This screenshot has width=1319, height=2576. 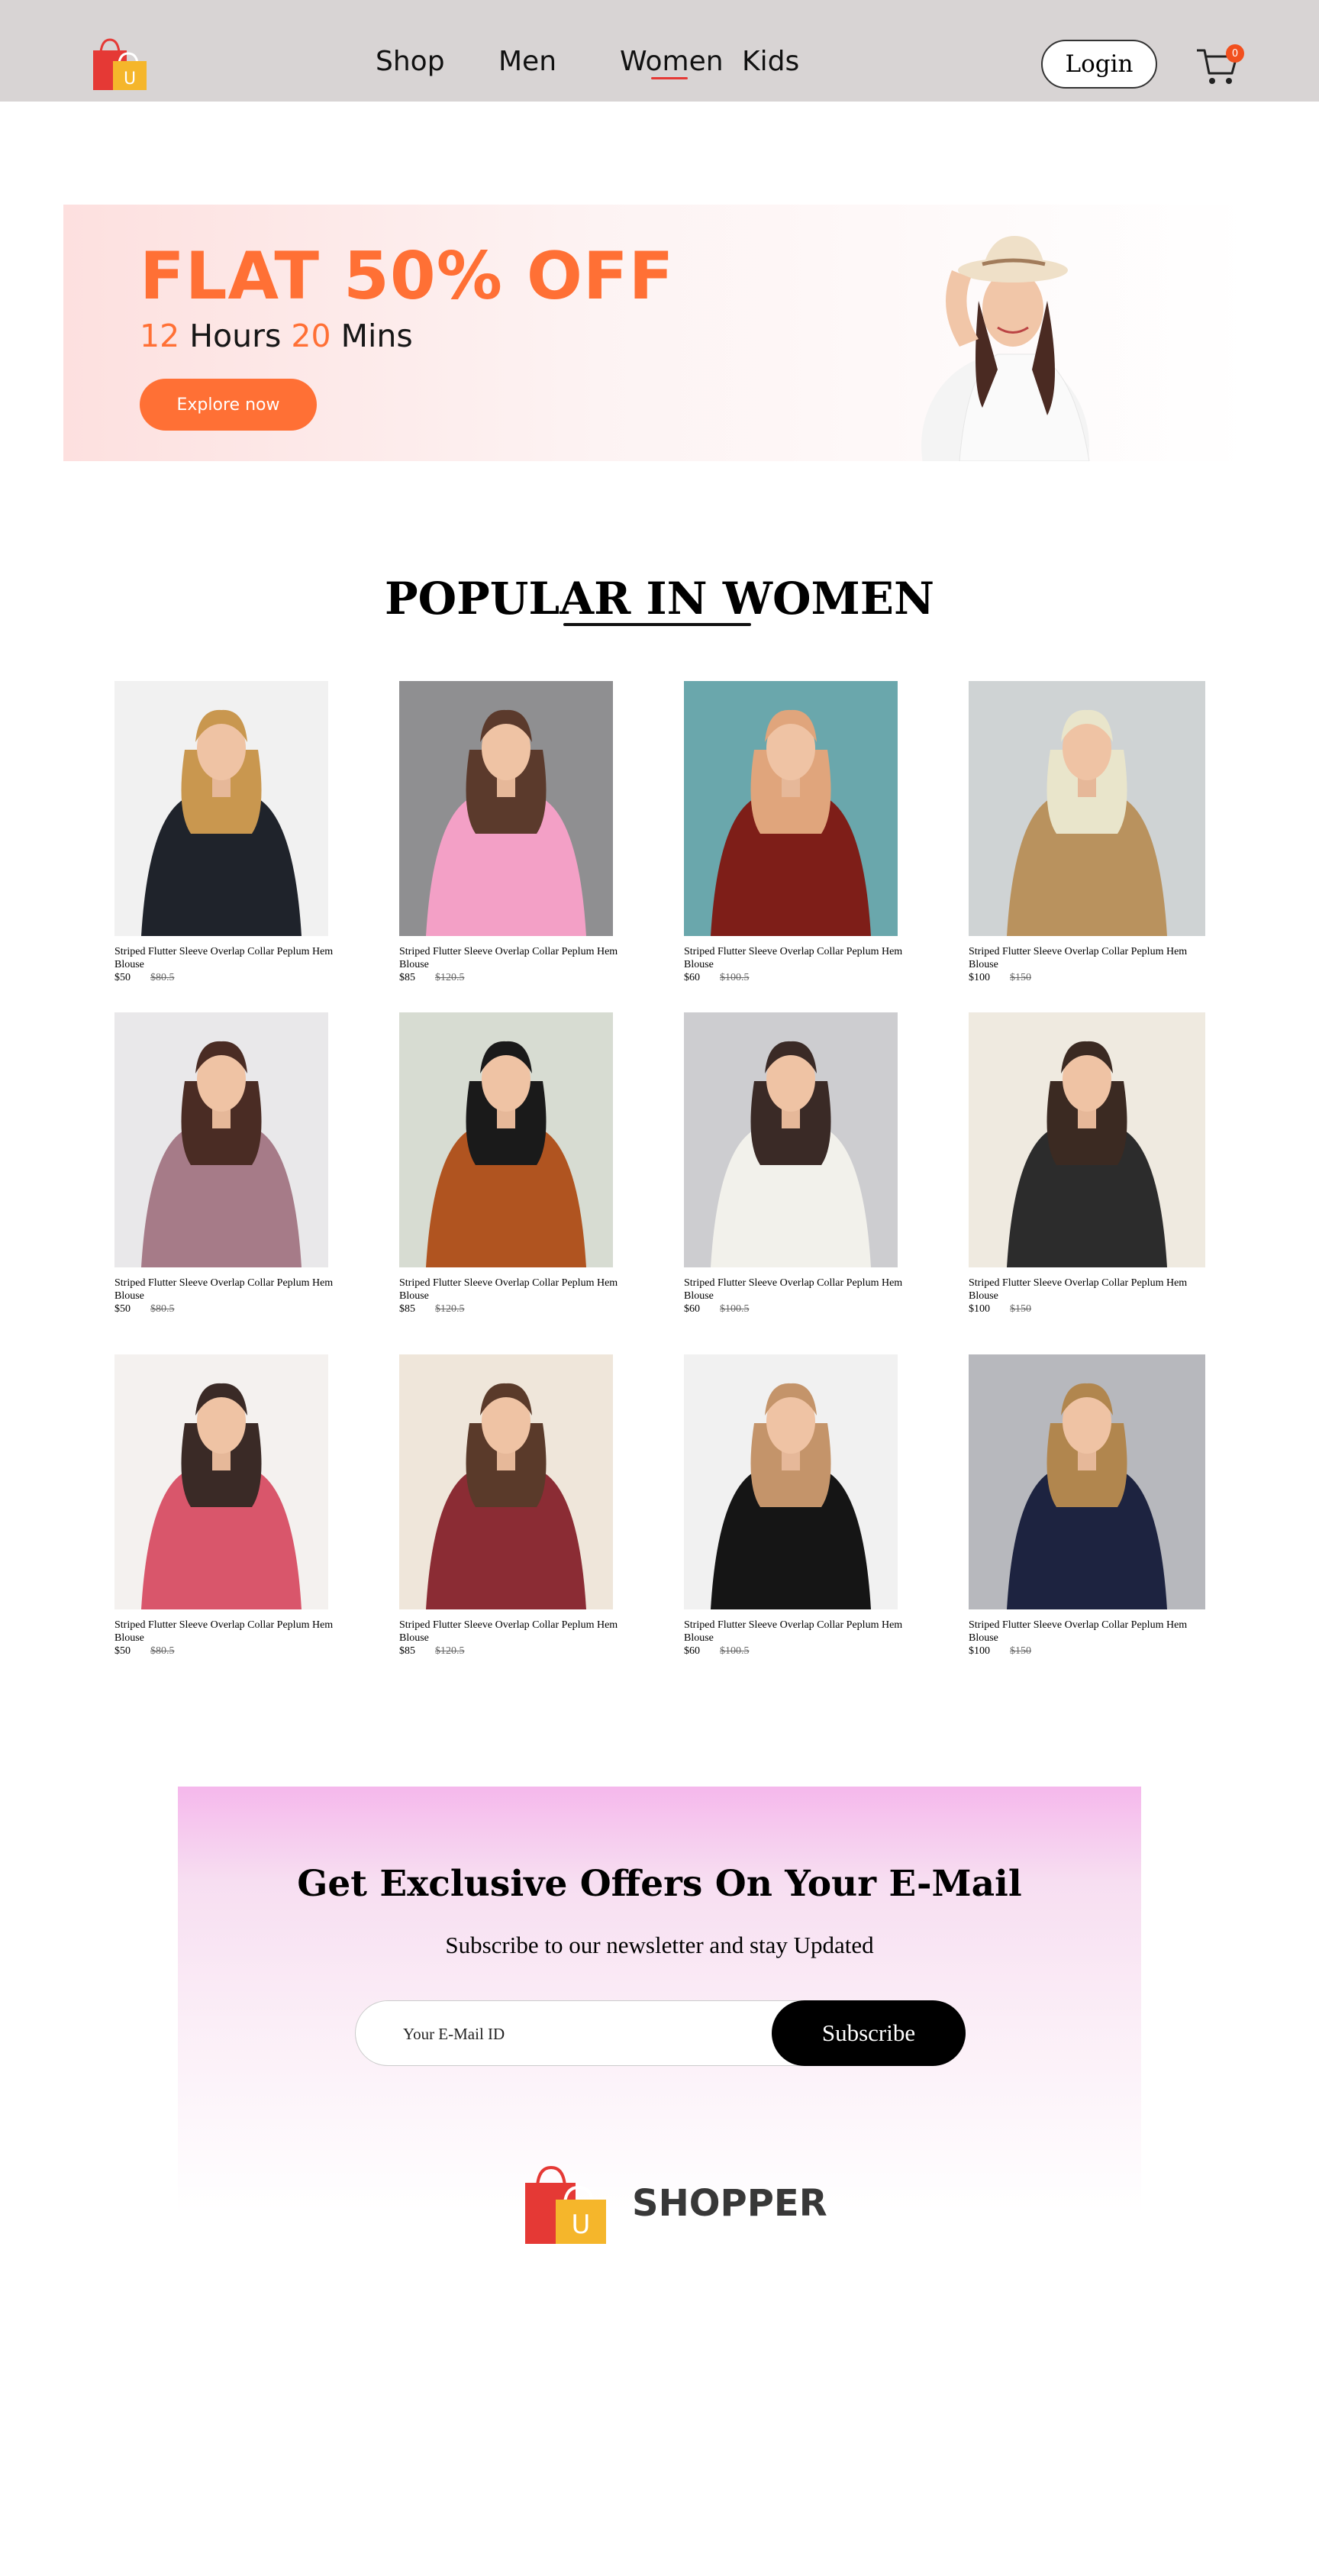 I want to click on popular-section-title: POPULAR IN WOMEN, so click(x=659, y=599).